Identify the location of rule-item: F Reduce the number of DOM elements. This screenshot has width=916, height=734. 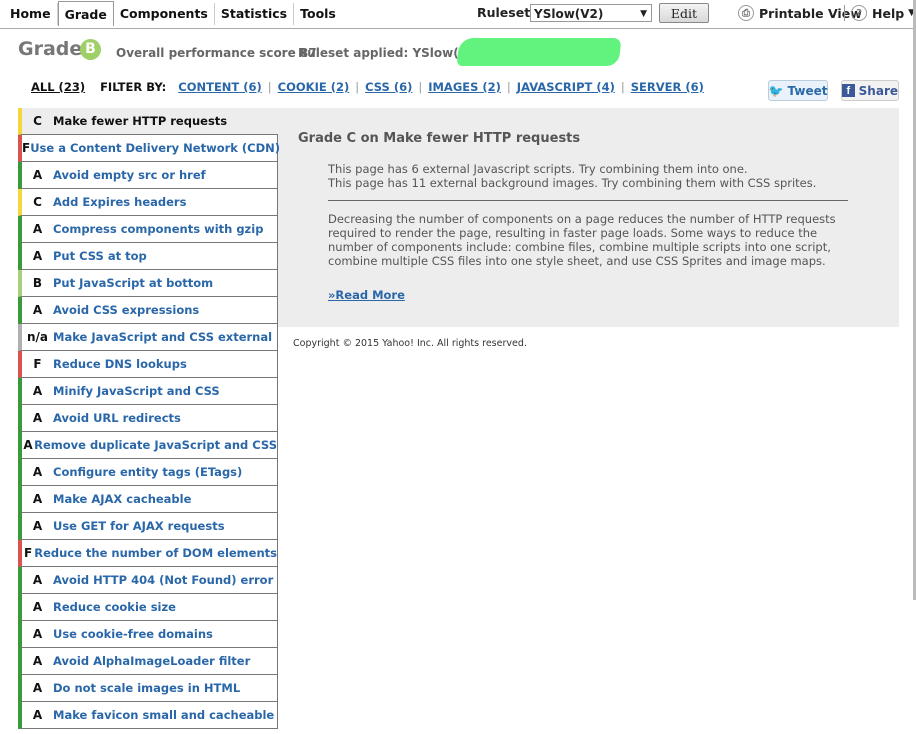
(148, 553).